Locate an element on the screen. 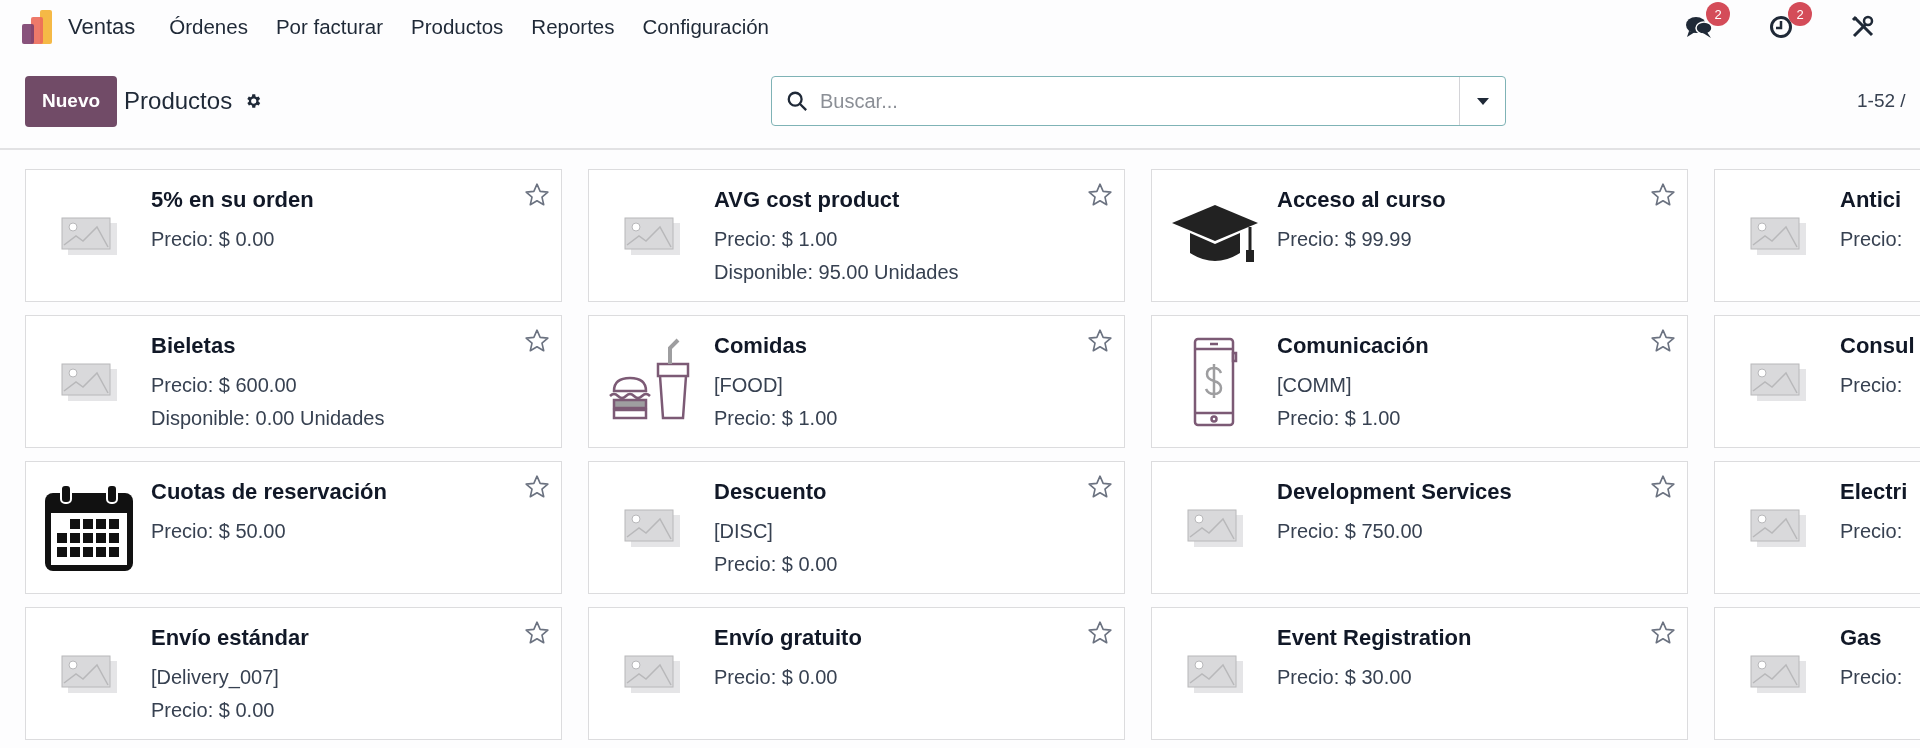  product-card: Comidas [FOOD] Precio: $ 1.00 is located at coordinates (856, 381).